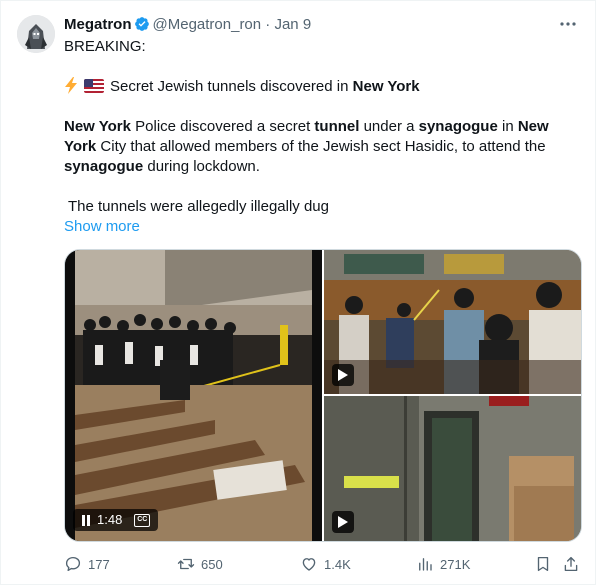 The width and height of the screenshot is (596, 585). What do you see at coordinates (198, 206) in the screenshot?
I see `tweet-text-tunnels: The tunnels were allegedly illegally dug` at bounding box center [198, 206].